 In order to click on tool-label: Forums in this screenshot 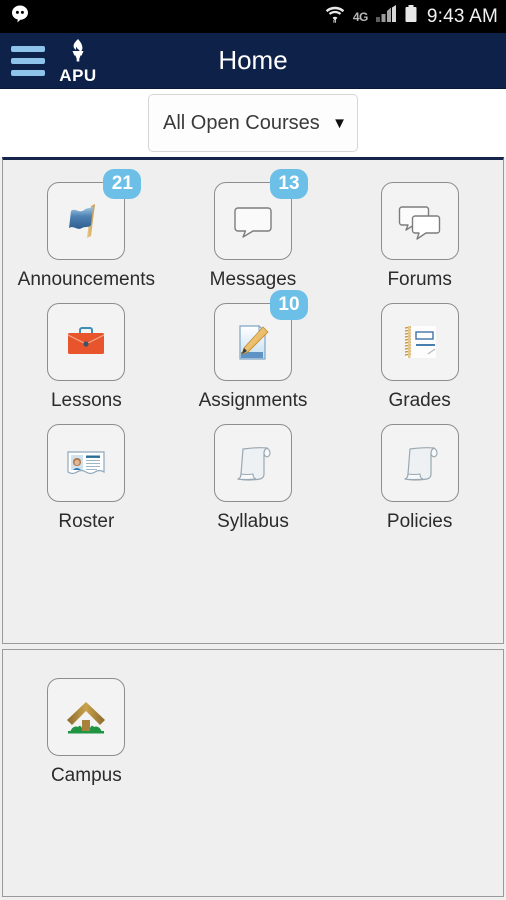, I will do `click(419, 279)`.